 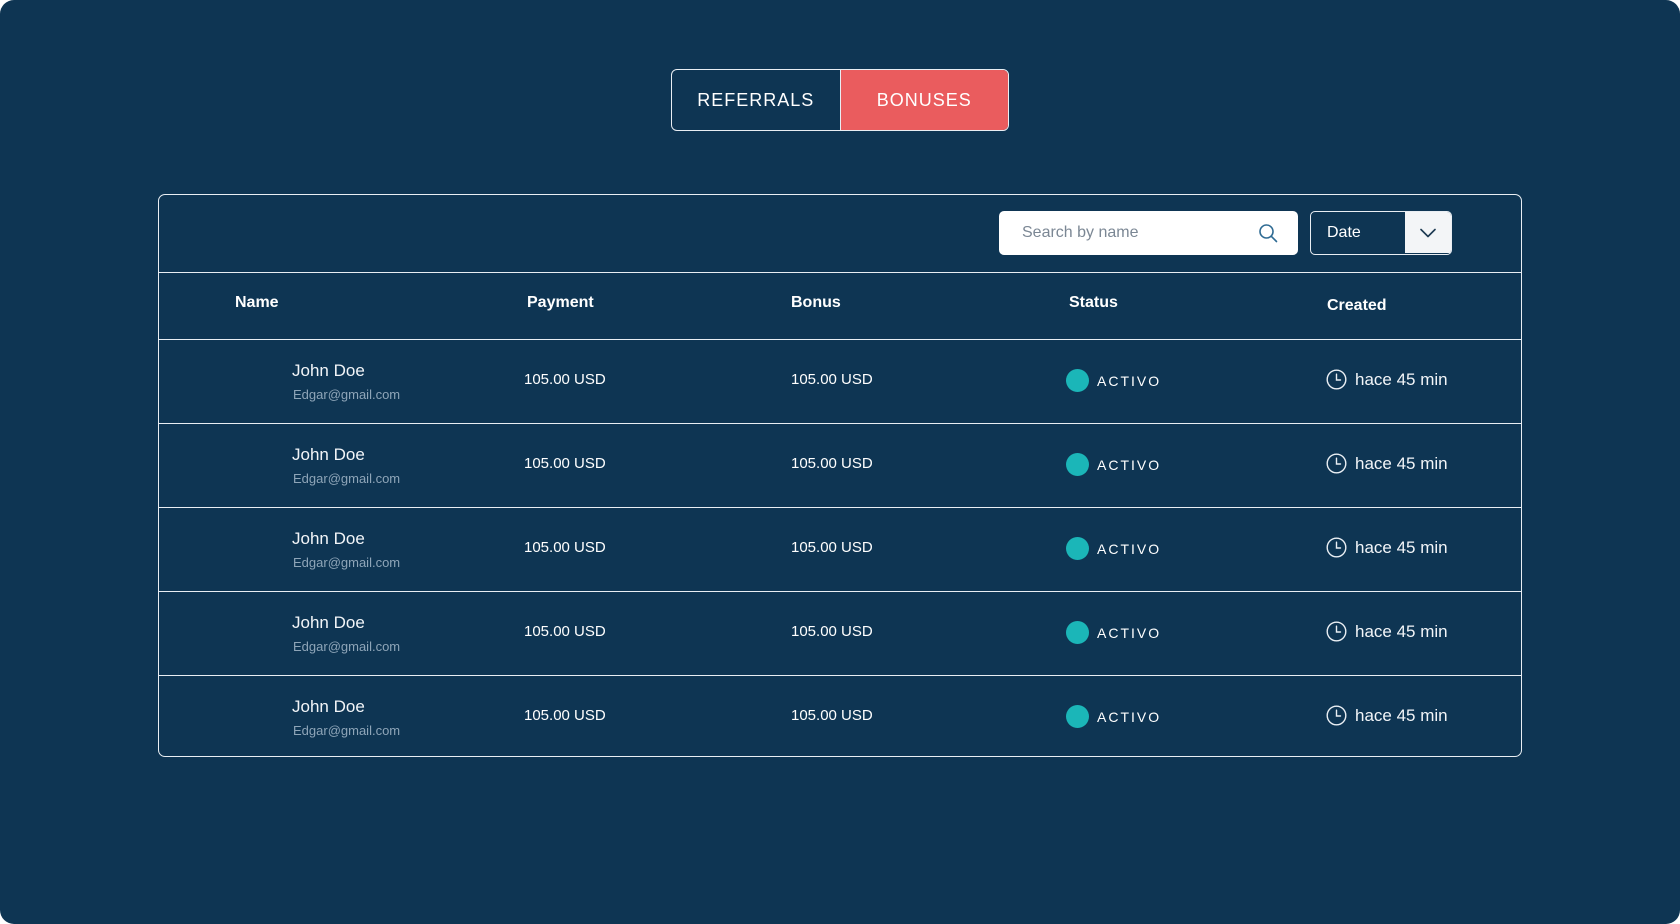 I want to click on sort-select-value: Date, so click(x=1344, y=232).